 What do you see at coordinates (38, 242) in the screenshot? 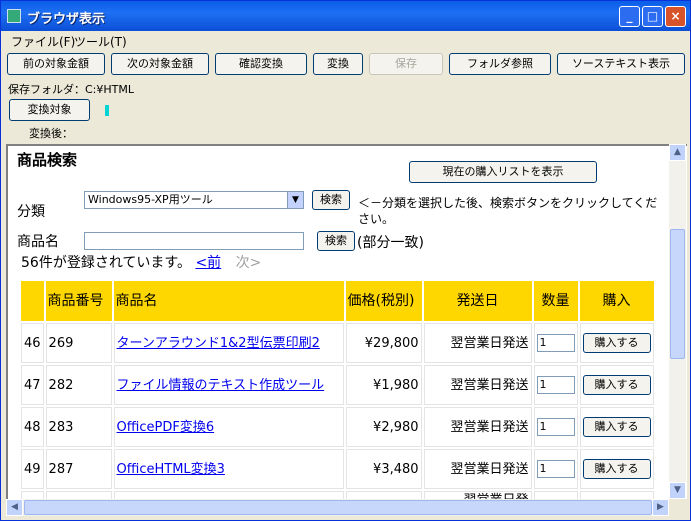
I see `product-name-label: 商品名` at bounding box center [38, 242].